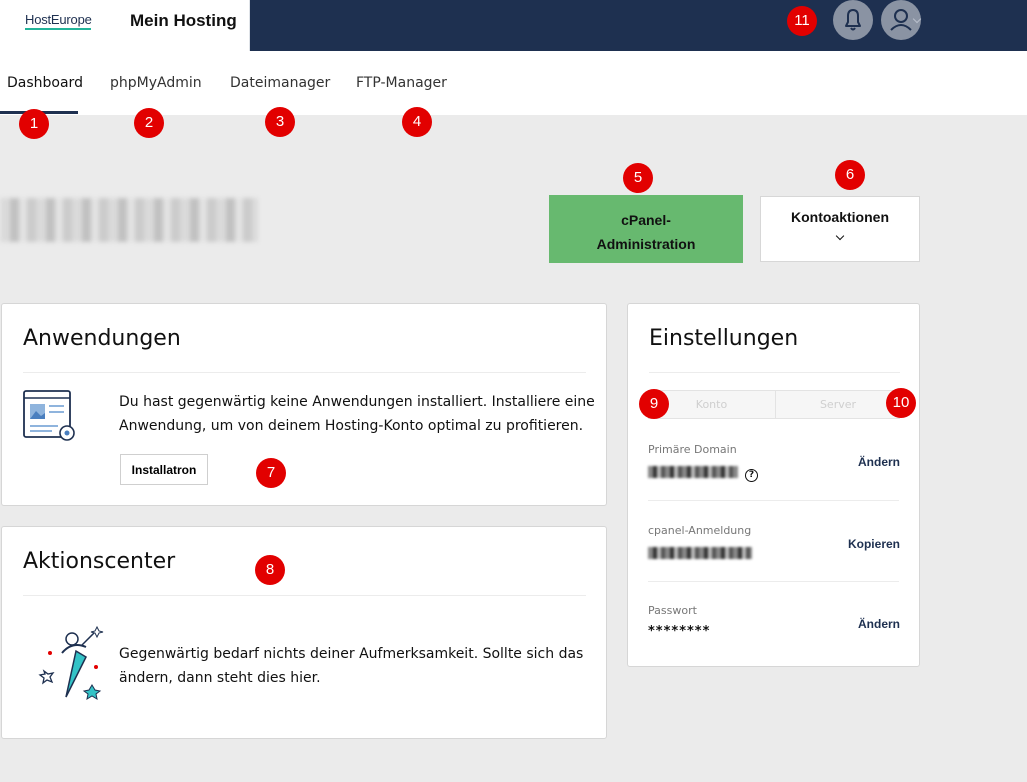  Describe the element at coordinates (700, 530) in the screenshot. I see `cpanel-login-label: cpanel-Anmeldung` at that location.